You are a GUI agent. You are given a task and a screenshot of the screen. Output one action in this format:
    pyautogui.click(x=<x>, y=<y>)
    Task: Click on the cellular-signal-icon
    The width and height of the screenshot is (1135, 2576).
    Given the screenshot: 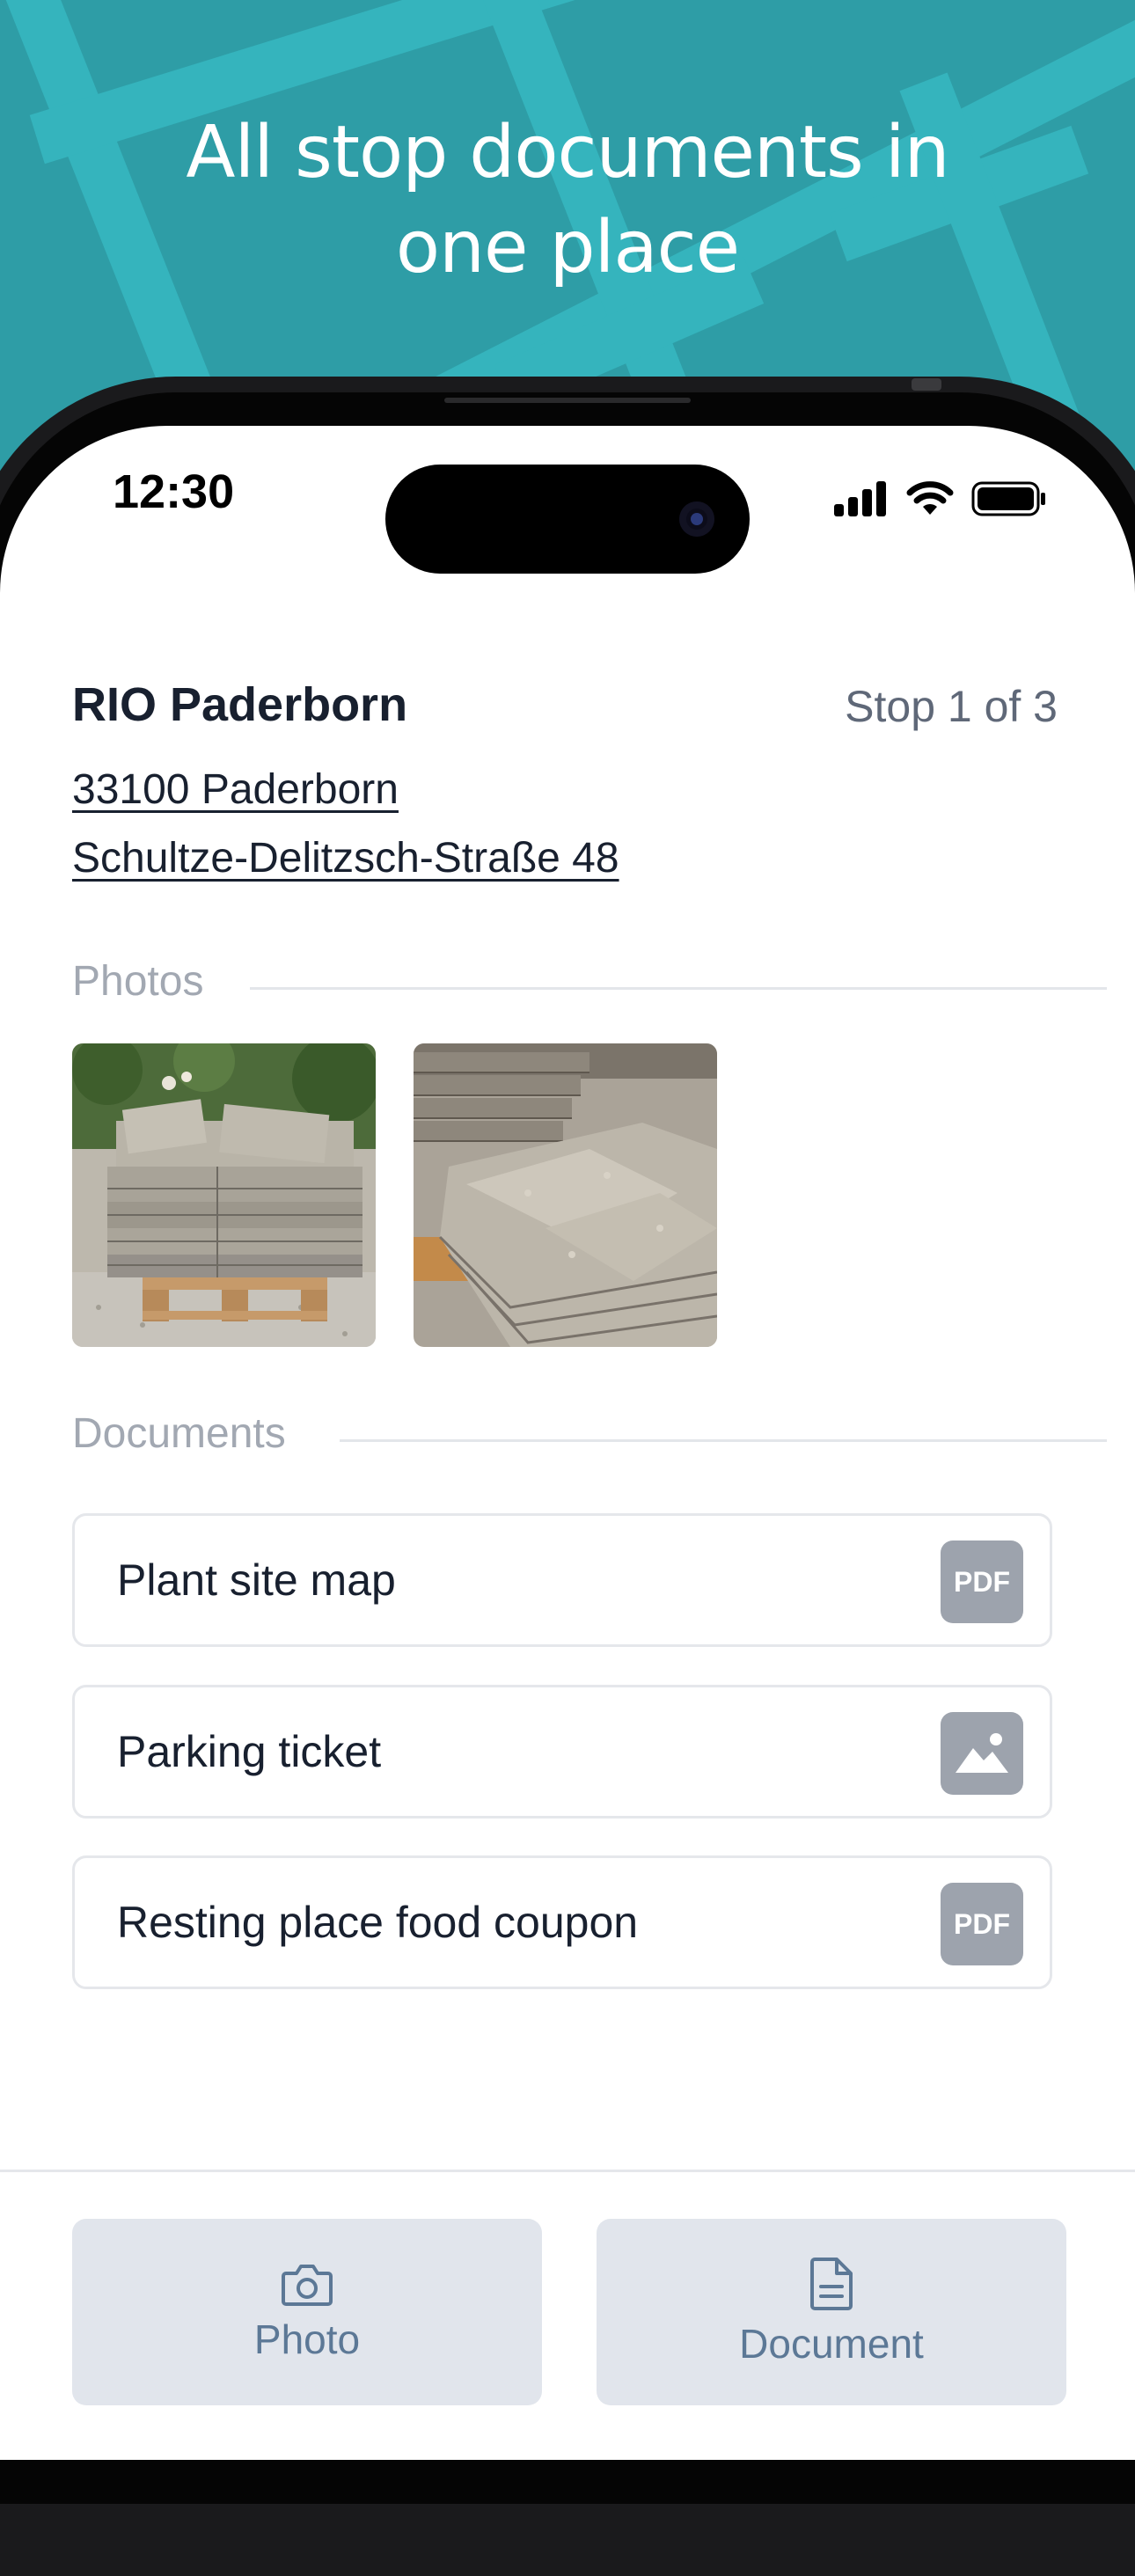 What is the action you would take?
    pyautogui.click(x=860, y=498)
    